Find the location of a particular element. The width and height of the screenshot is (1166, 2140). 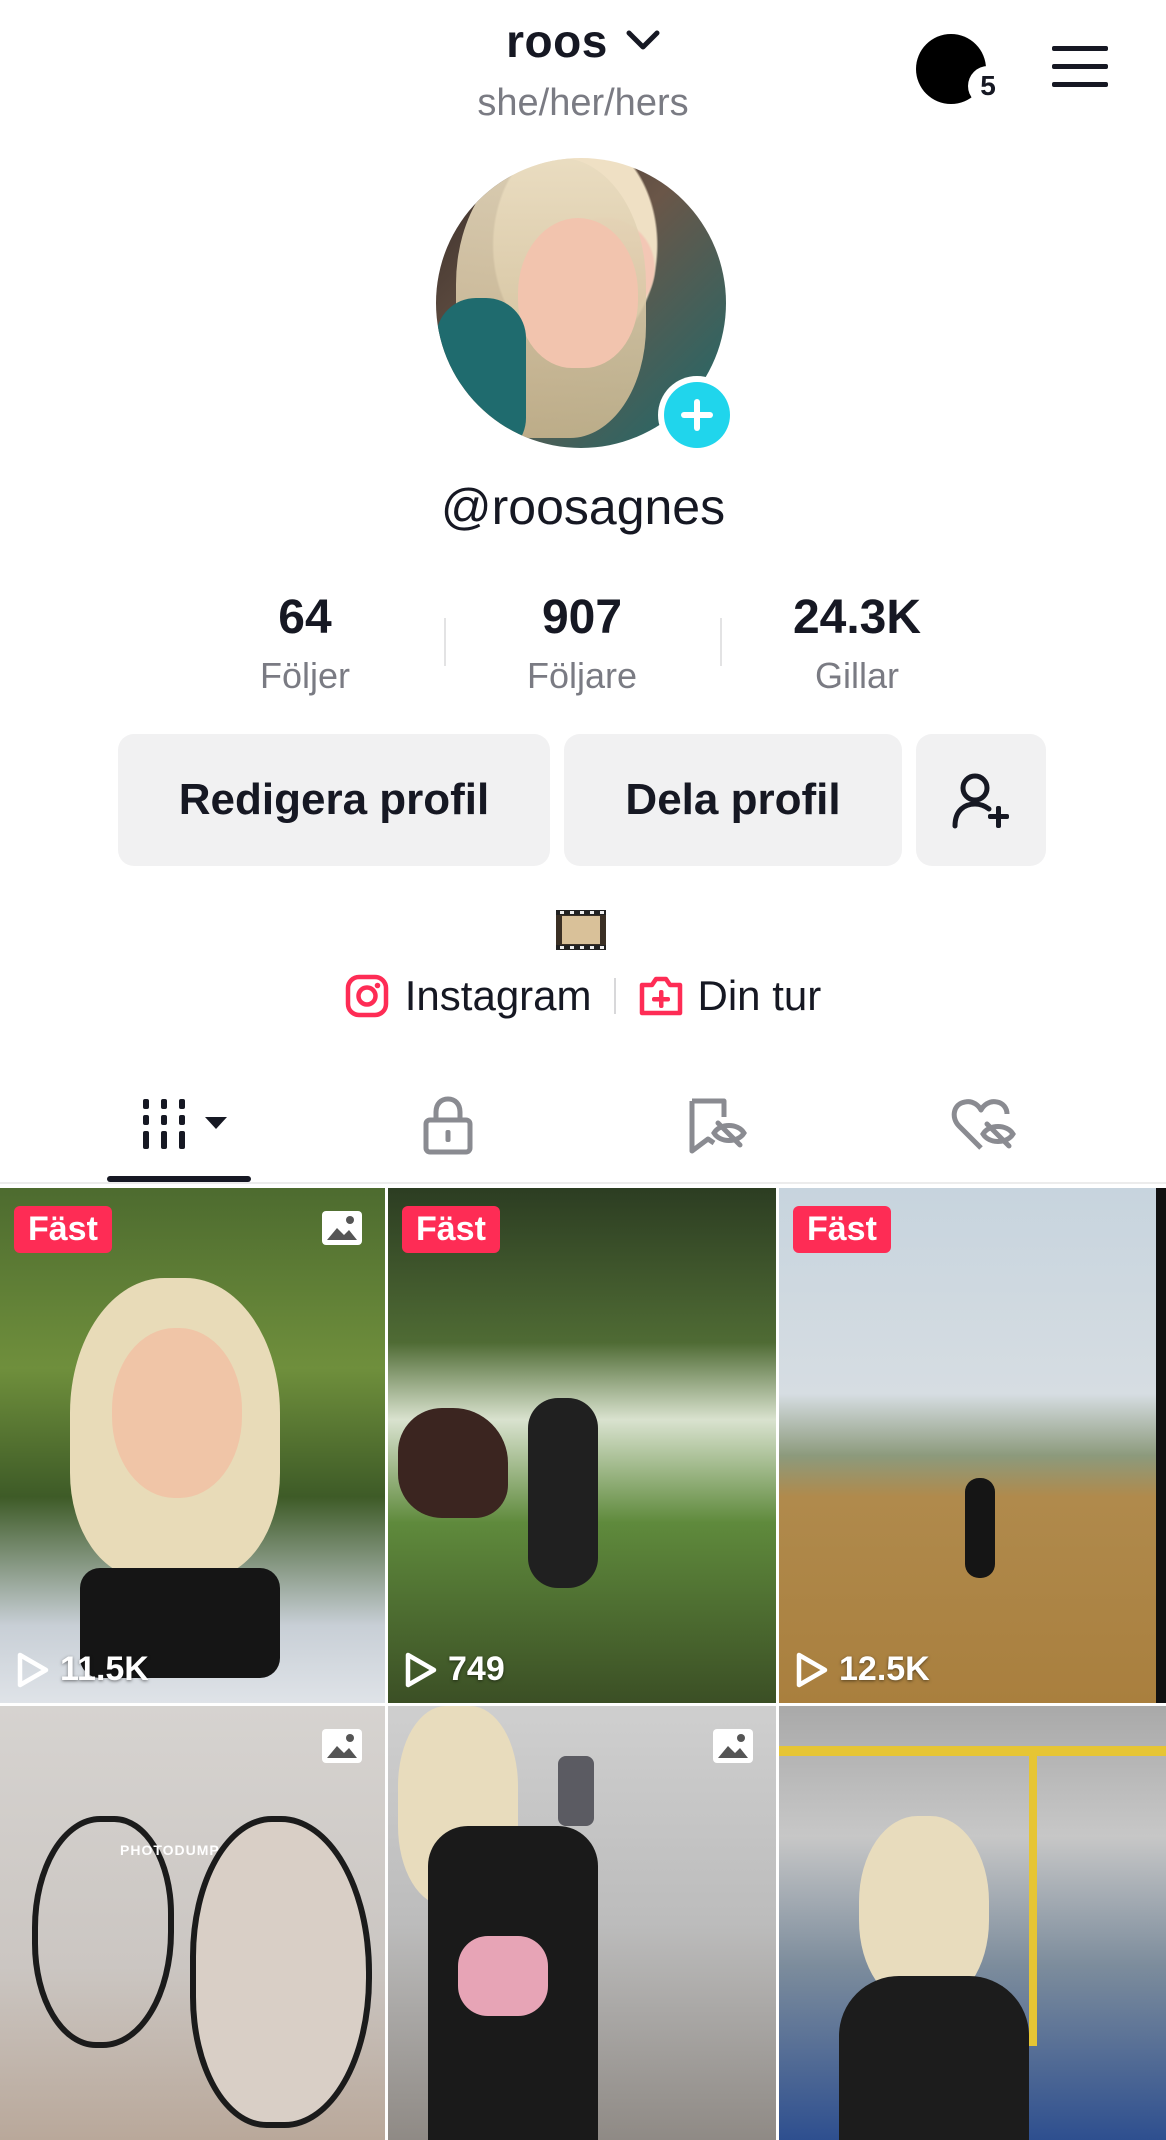

tab-liked is located at coordinates (984, 1125).